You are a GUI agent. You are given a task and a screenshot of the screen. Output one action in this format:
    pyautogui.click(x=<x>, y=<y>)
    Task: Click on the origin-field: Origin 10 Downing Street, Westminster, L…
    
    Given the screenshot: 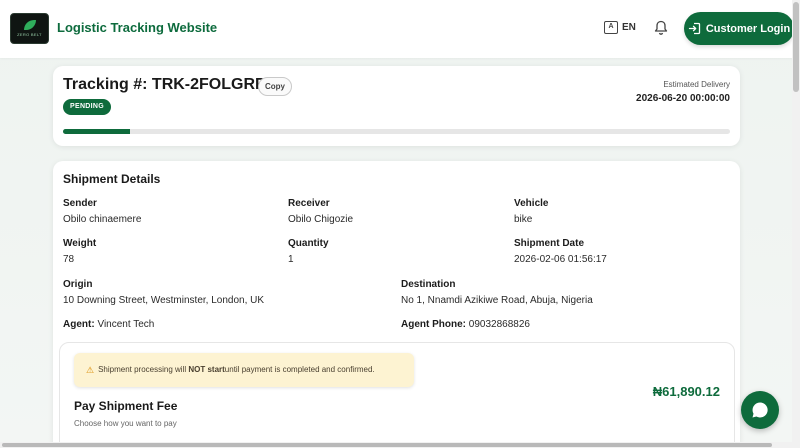 What is the action you would take?
    pyautogui.click(x=163, y=292)
    